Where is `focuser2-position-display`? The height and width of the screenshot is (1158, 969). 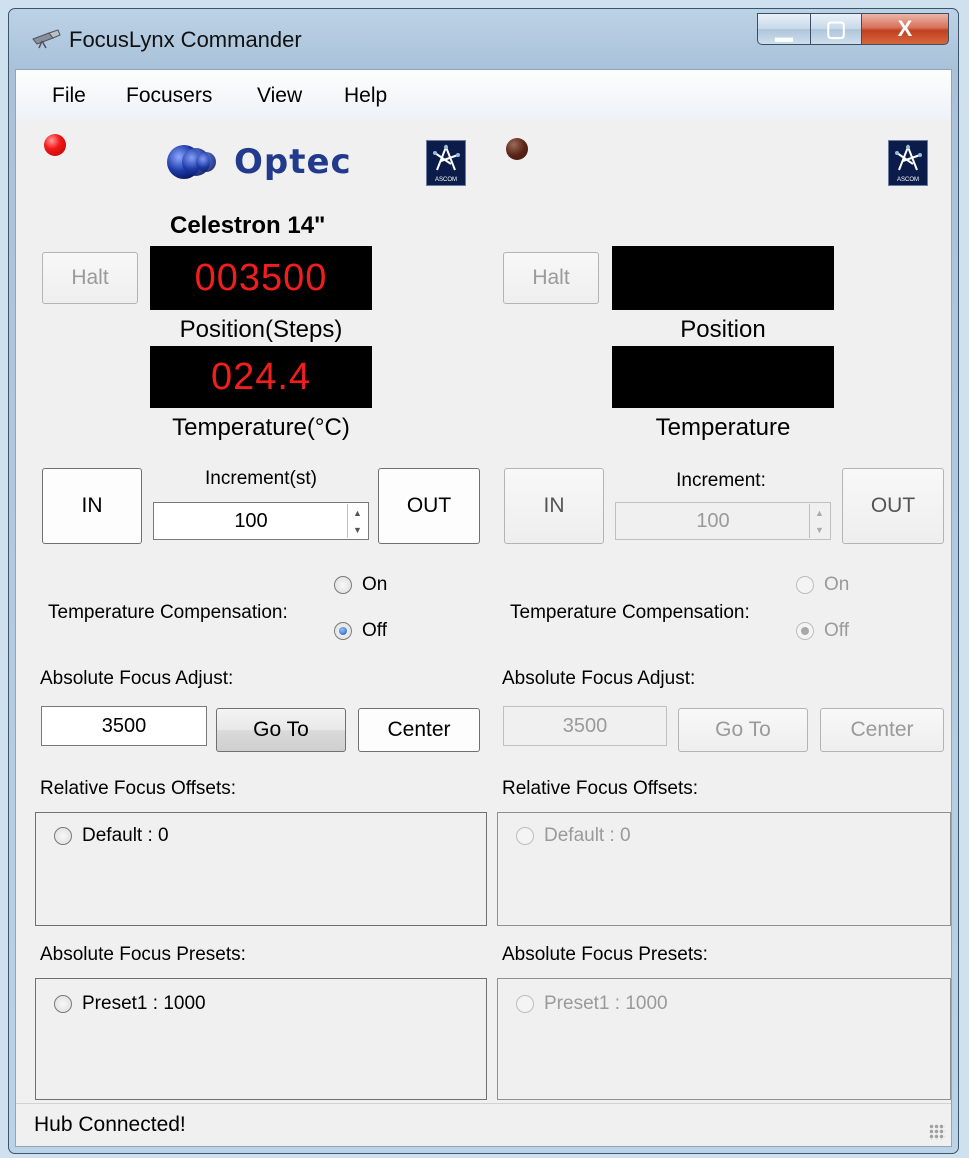 focuser2-position-display is located at coordinates (723, 278).